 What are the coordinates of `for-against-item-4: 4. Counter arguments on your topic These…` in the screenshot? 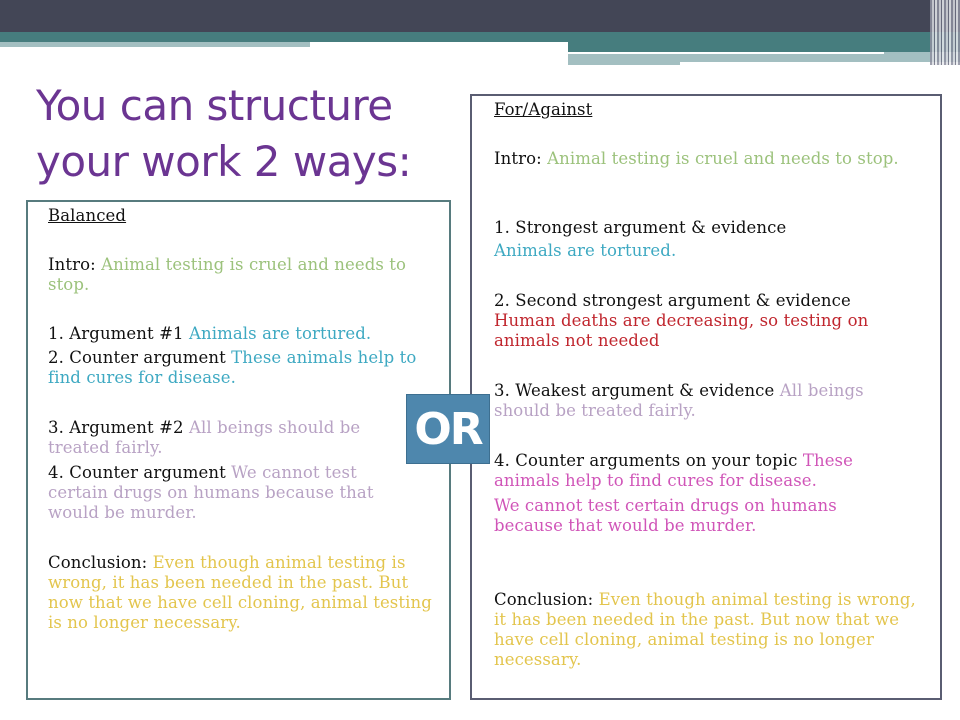 It's located at (699, 493).